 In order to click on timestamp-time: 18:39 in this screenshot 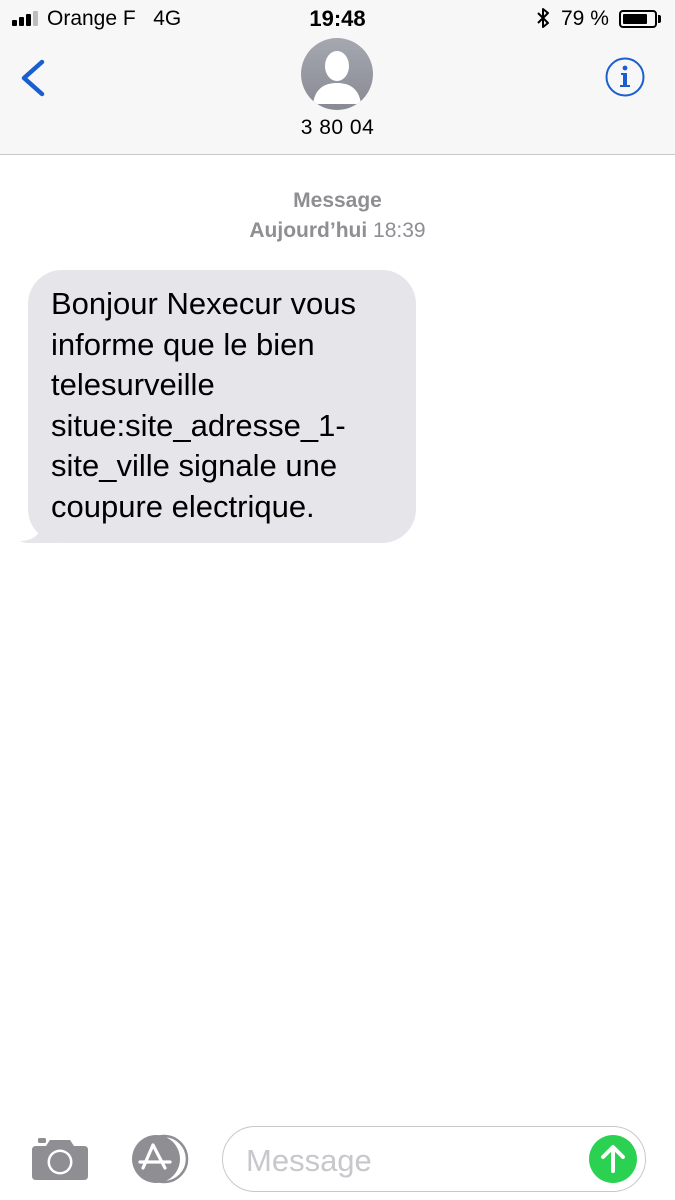, I will do `click(399, 230)`.